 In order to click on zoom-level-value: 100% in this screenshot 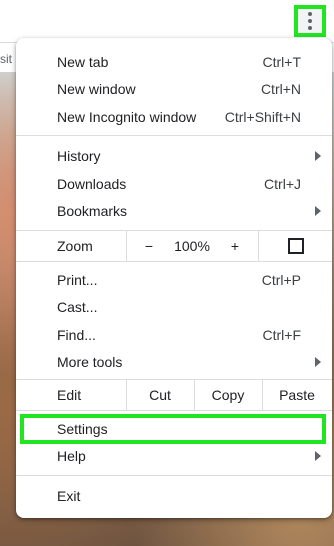, I will do `click(192, 246)`.